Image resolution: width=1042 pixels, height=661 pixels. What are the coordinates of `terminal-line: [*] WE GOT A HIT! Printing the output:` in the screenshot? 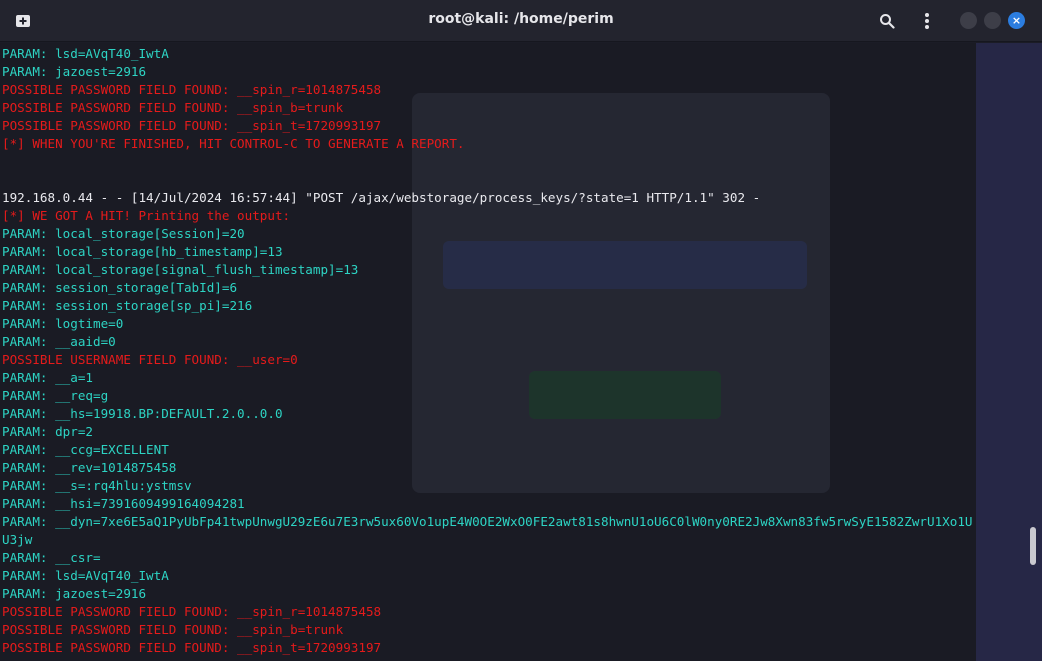 It's located at (146, 215).